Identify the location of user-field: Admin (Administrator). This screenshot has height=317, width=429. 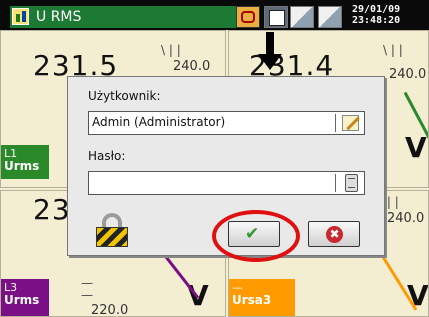
(226, 123).